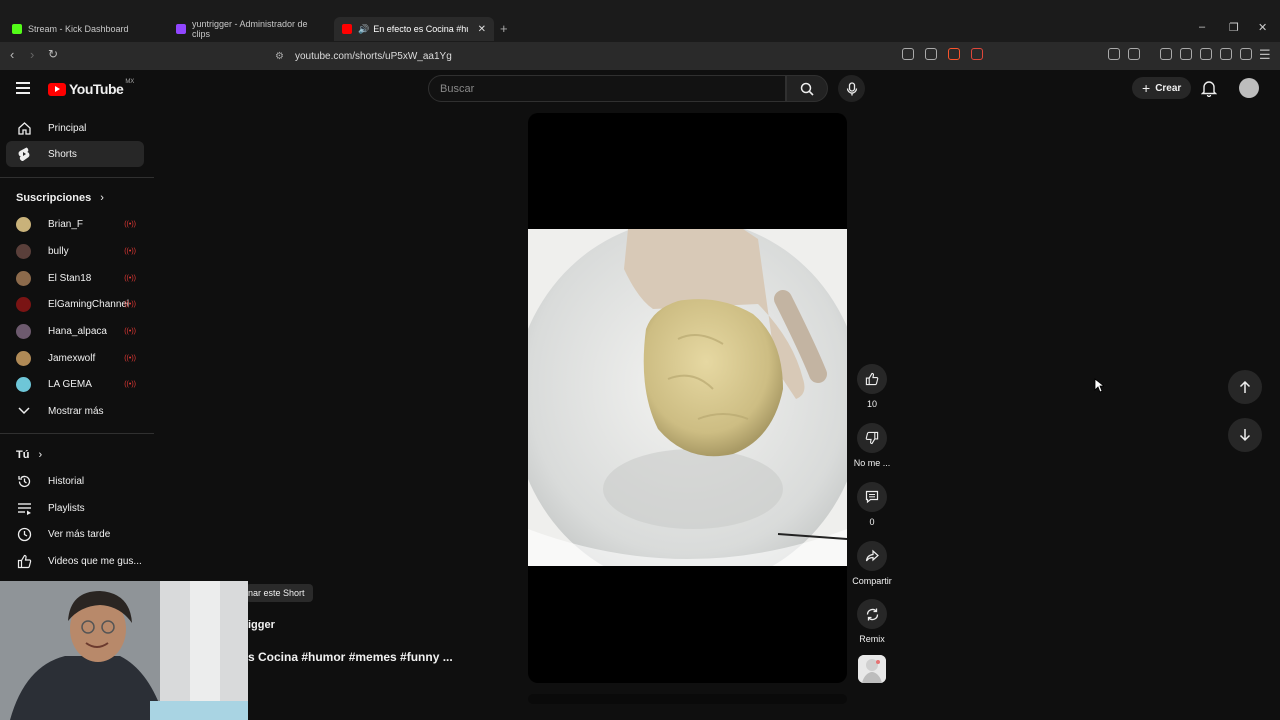 Image resolution: width=1280 pixels, height=720 pixels. Describe the element at coordinates (75, 251) in the screenshot. I see `sidebar-item-subscription: bully ((•))` at that location.